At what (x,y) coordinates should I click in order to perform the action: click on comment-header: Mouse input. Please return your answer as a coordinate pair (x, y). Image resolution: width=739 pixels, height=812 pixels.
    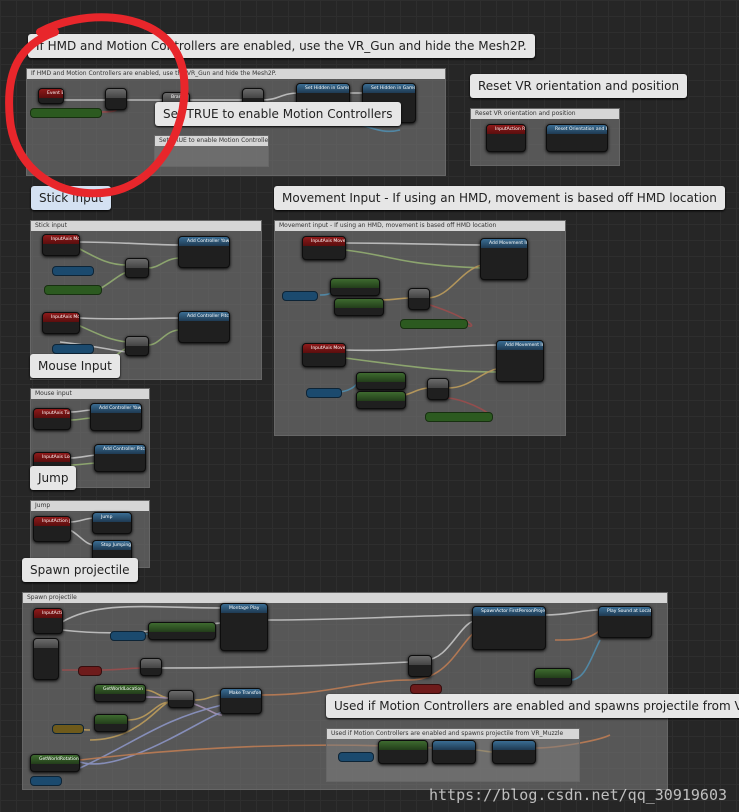
    Looking at the image, I should click on (90, 394).